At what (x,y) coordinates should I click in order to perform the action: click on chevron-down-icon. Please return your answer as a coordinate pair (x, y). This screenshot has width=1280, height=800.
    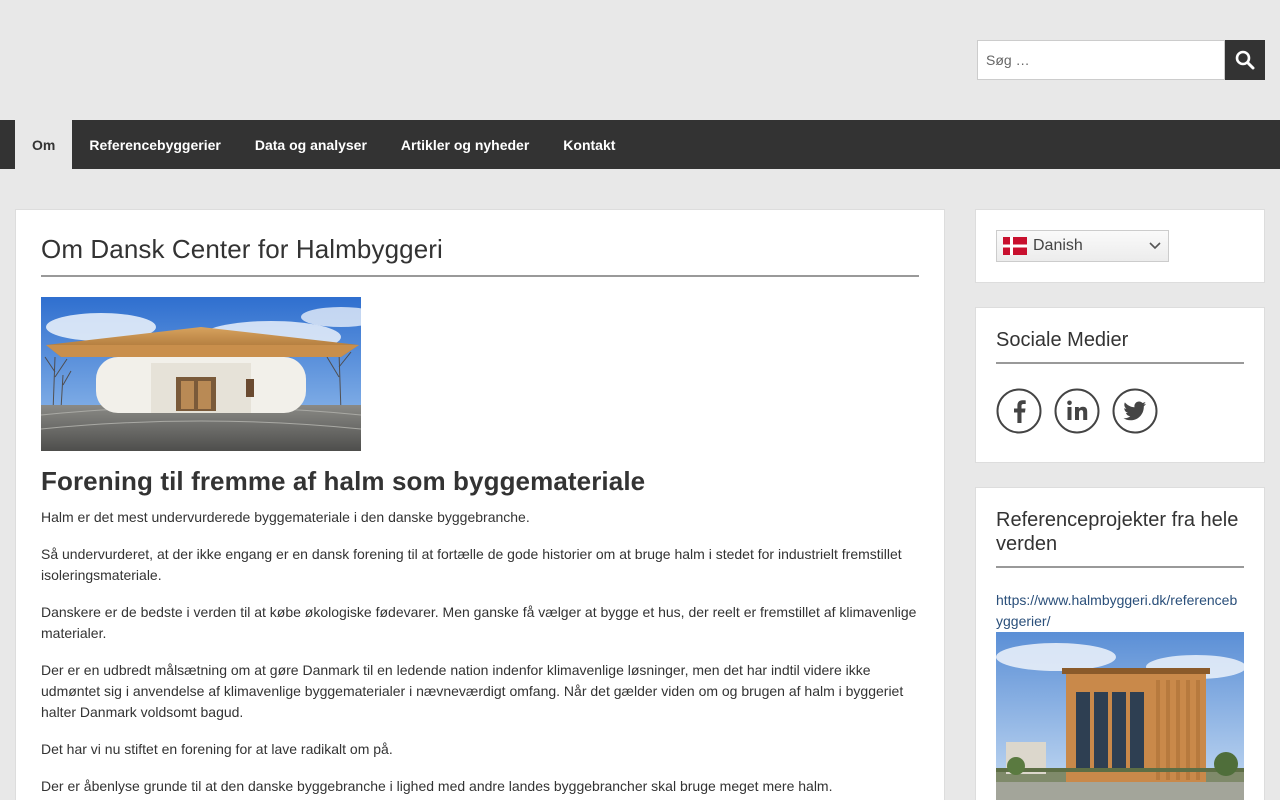
    Looking at the image, I should click on (1155, 246).